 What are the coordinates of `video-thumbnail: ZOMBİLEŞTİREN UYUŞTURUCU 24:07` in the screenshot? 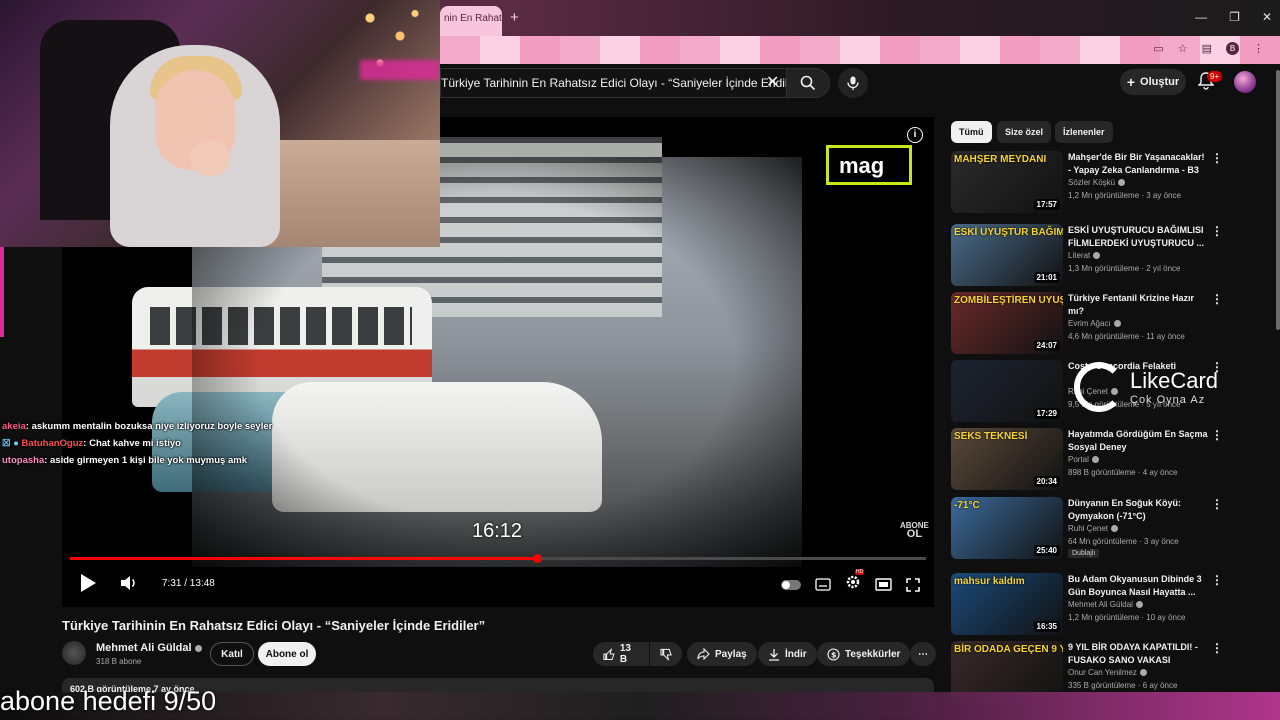 It's located at (1007, 323).